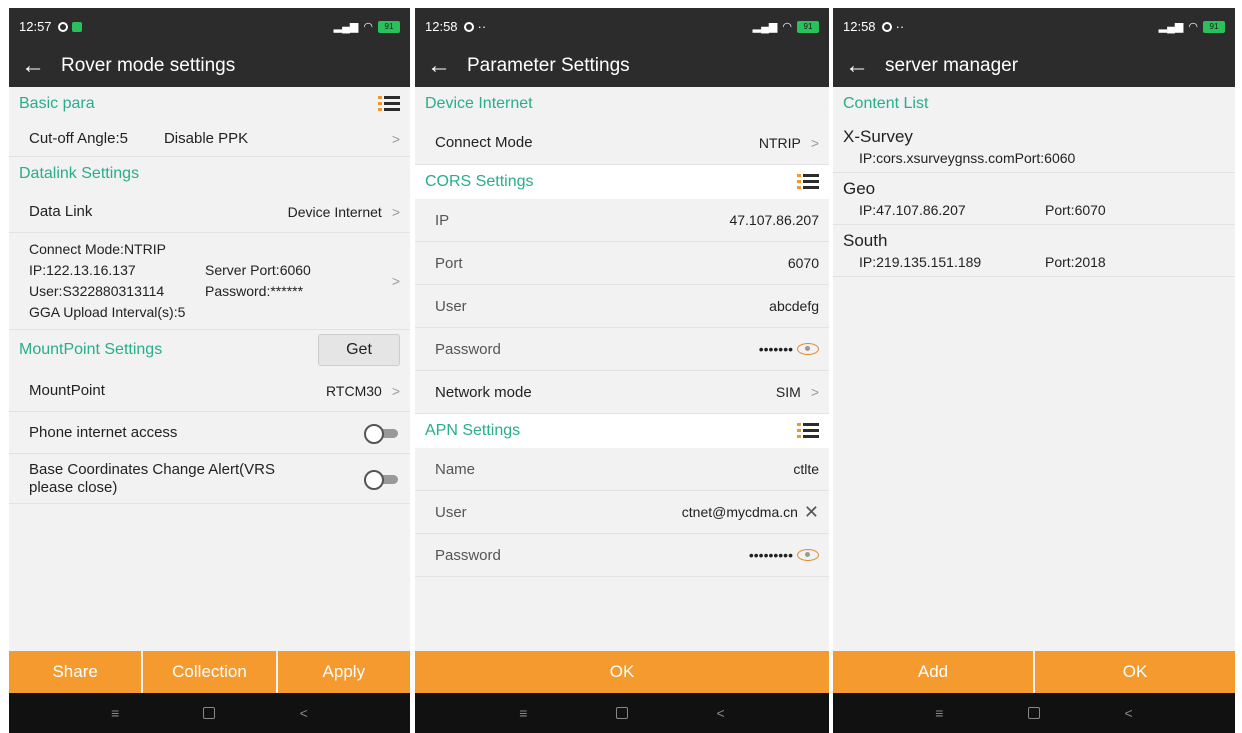 This screenshot has width=1242, height=733. I want to click on battery-icon: 91, so click(1214, 26).